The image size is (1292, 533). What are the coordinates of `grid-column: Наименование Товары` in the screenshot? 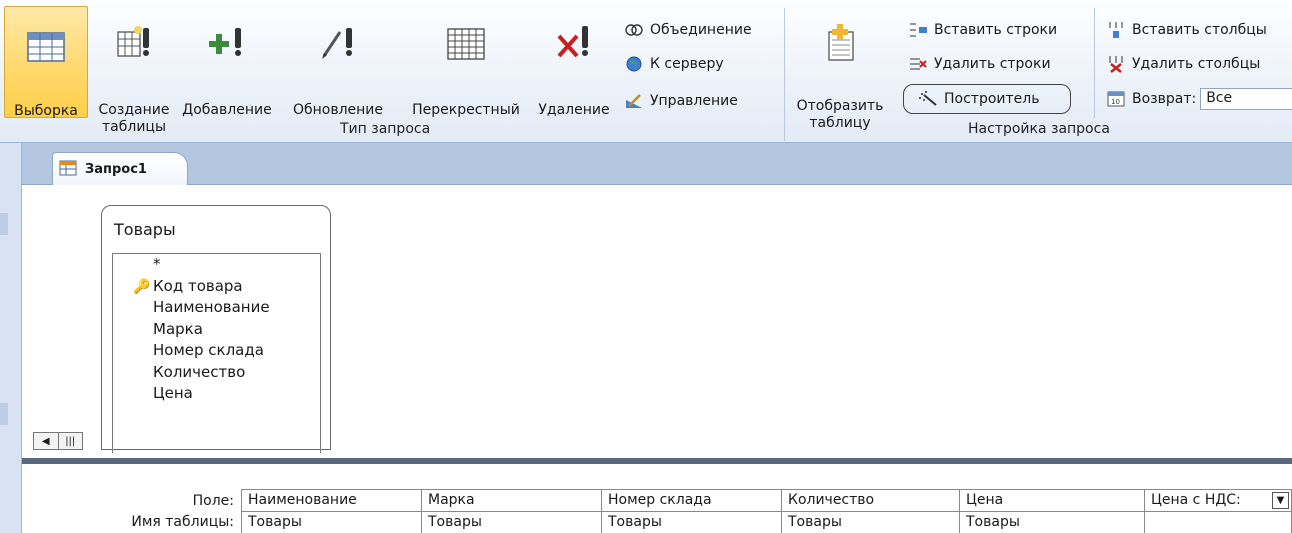 It's located at (331, 511).